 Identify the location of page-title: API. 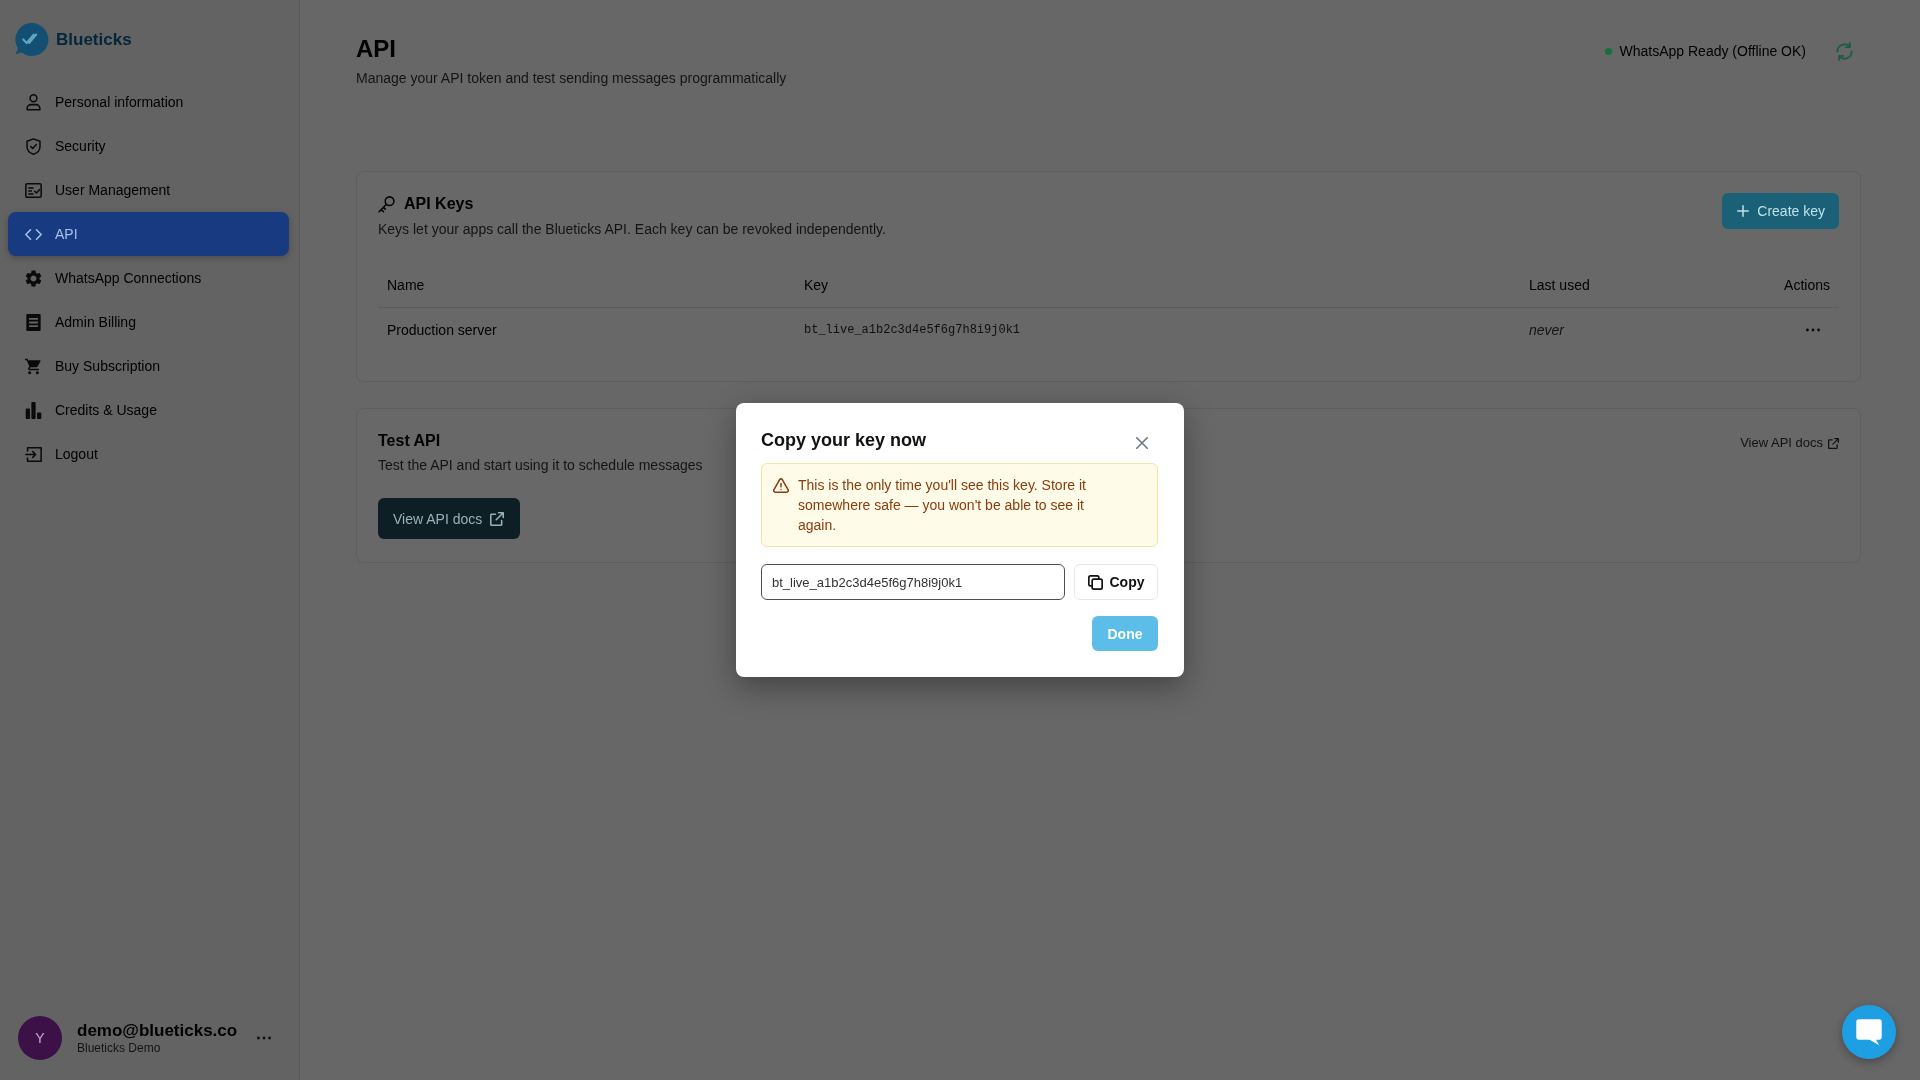
(376, 49).